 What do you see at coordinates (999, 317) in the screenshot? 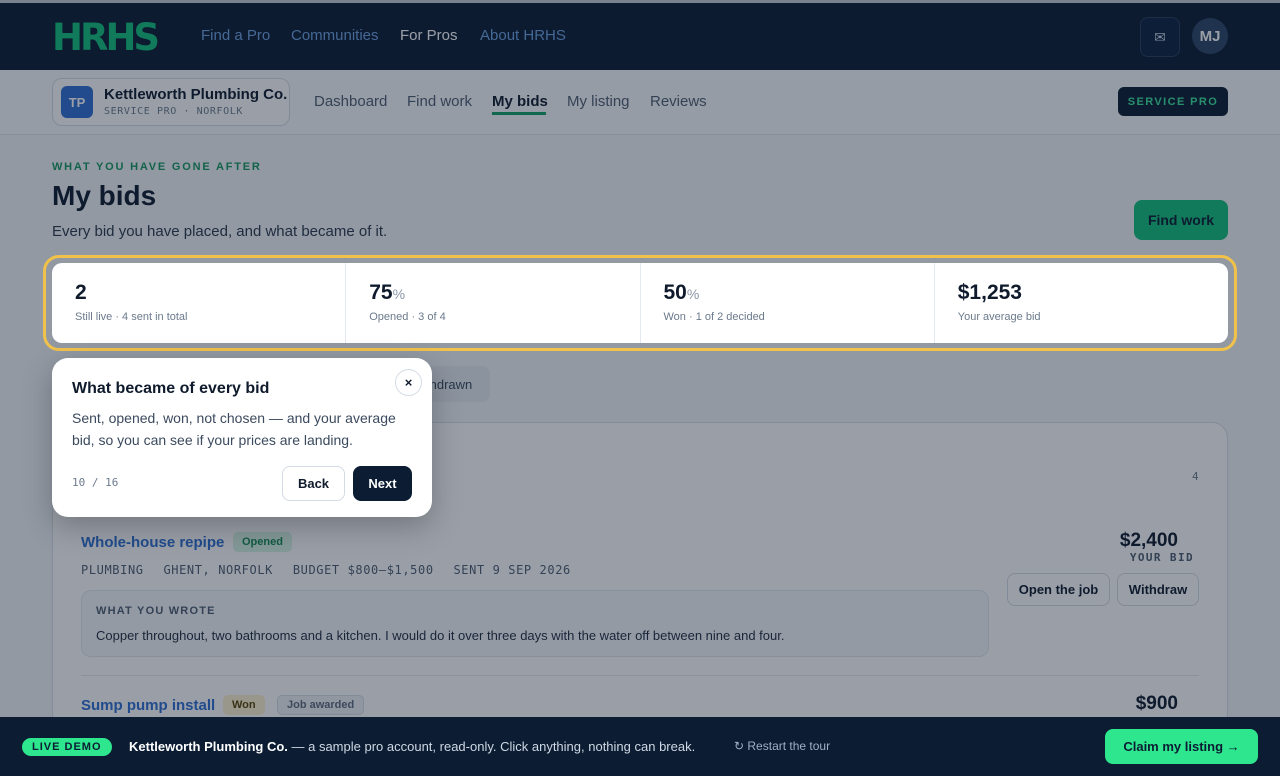
I see `stat-label: Your average bid` at bounding box center [999, 317].